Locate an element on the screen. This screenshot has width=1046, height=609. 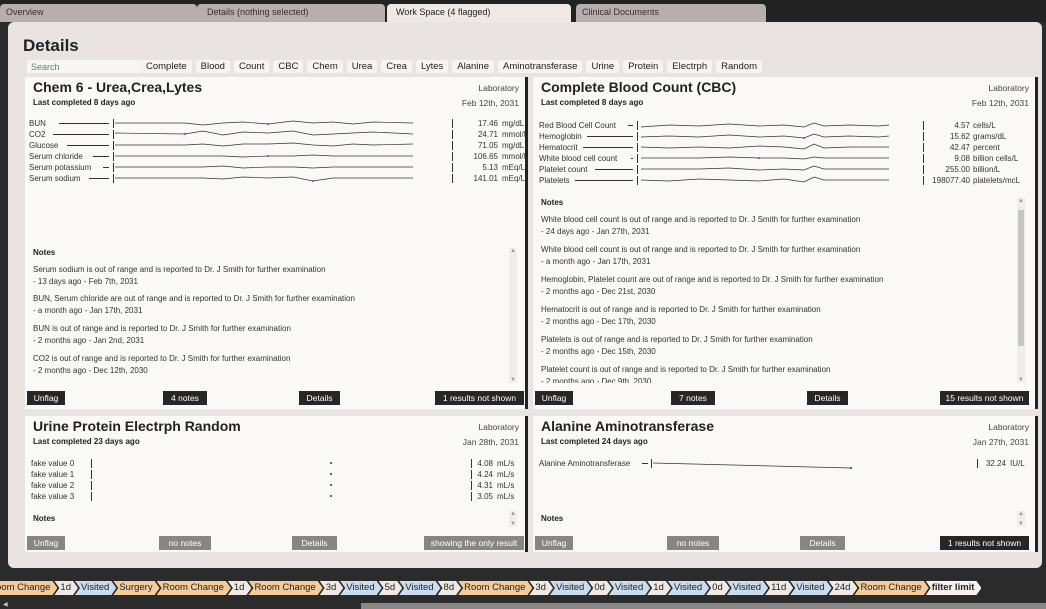
results-button: 15 results not shown is located at coordinates (984, 398).